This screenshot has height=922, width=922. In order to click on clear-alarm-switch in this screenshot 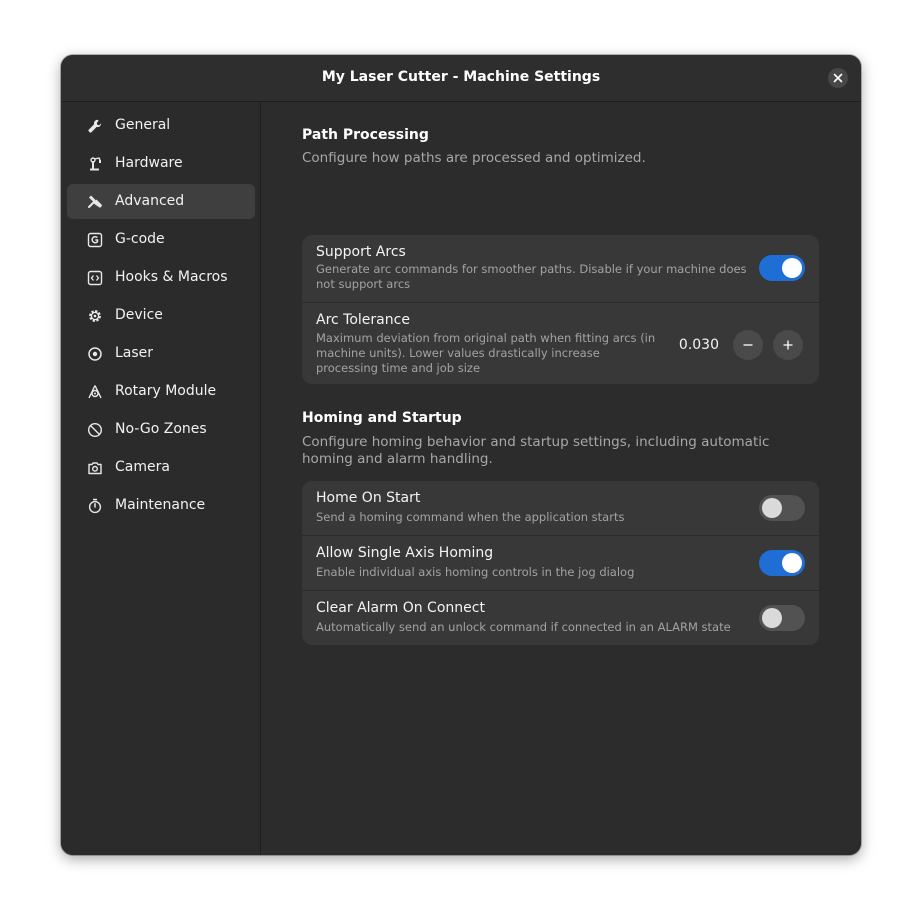, I will do `click(782, 618)`.